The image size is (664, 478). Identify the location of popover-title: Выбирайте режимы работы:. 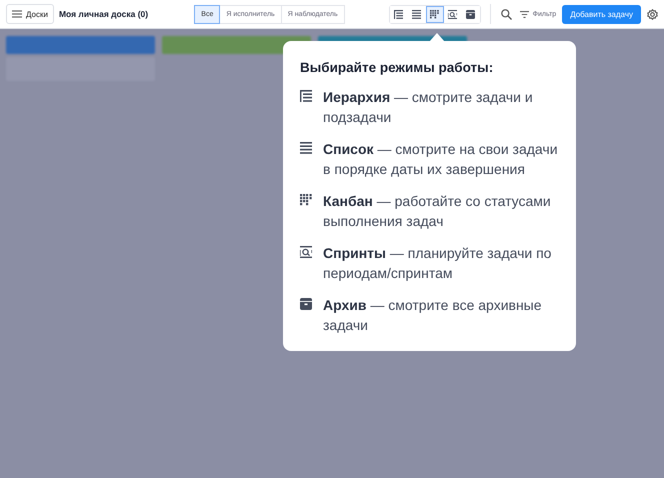
(397, 67).